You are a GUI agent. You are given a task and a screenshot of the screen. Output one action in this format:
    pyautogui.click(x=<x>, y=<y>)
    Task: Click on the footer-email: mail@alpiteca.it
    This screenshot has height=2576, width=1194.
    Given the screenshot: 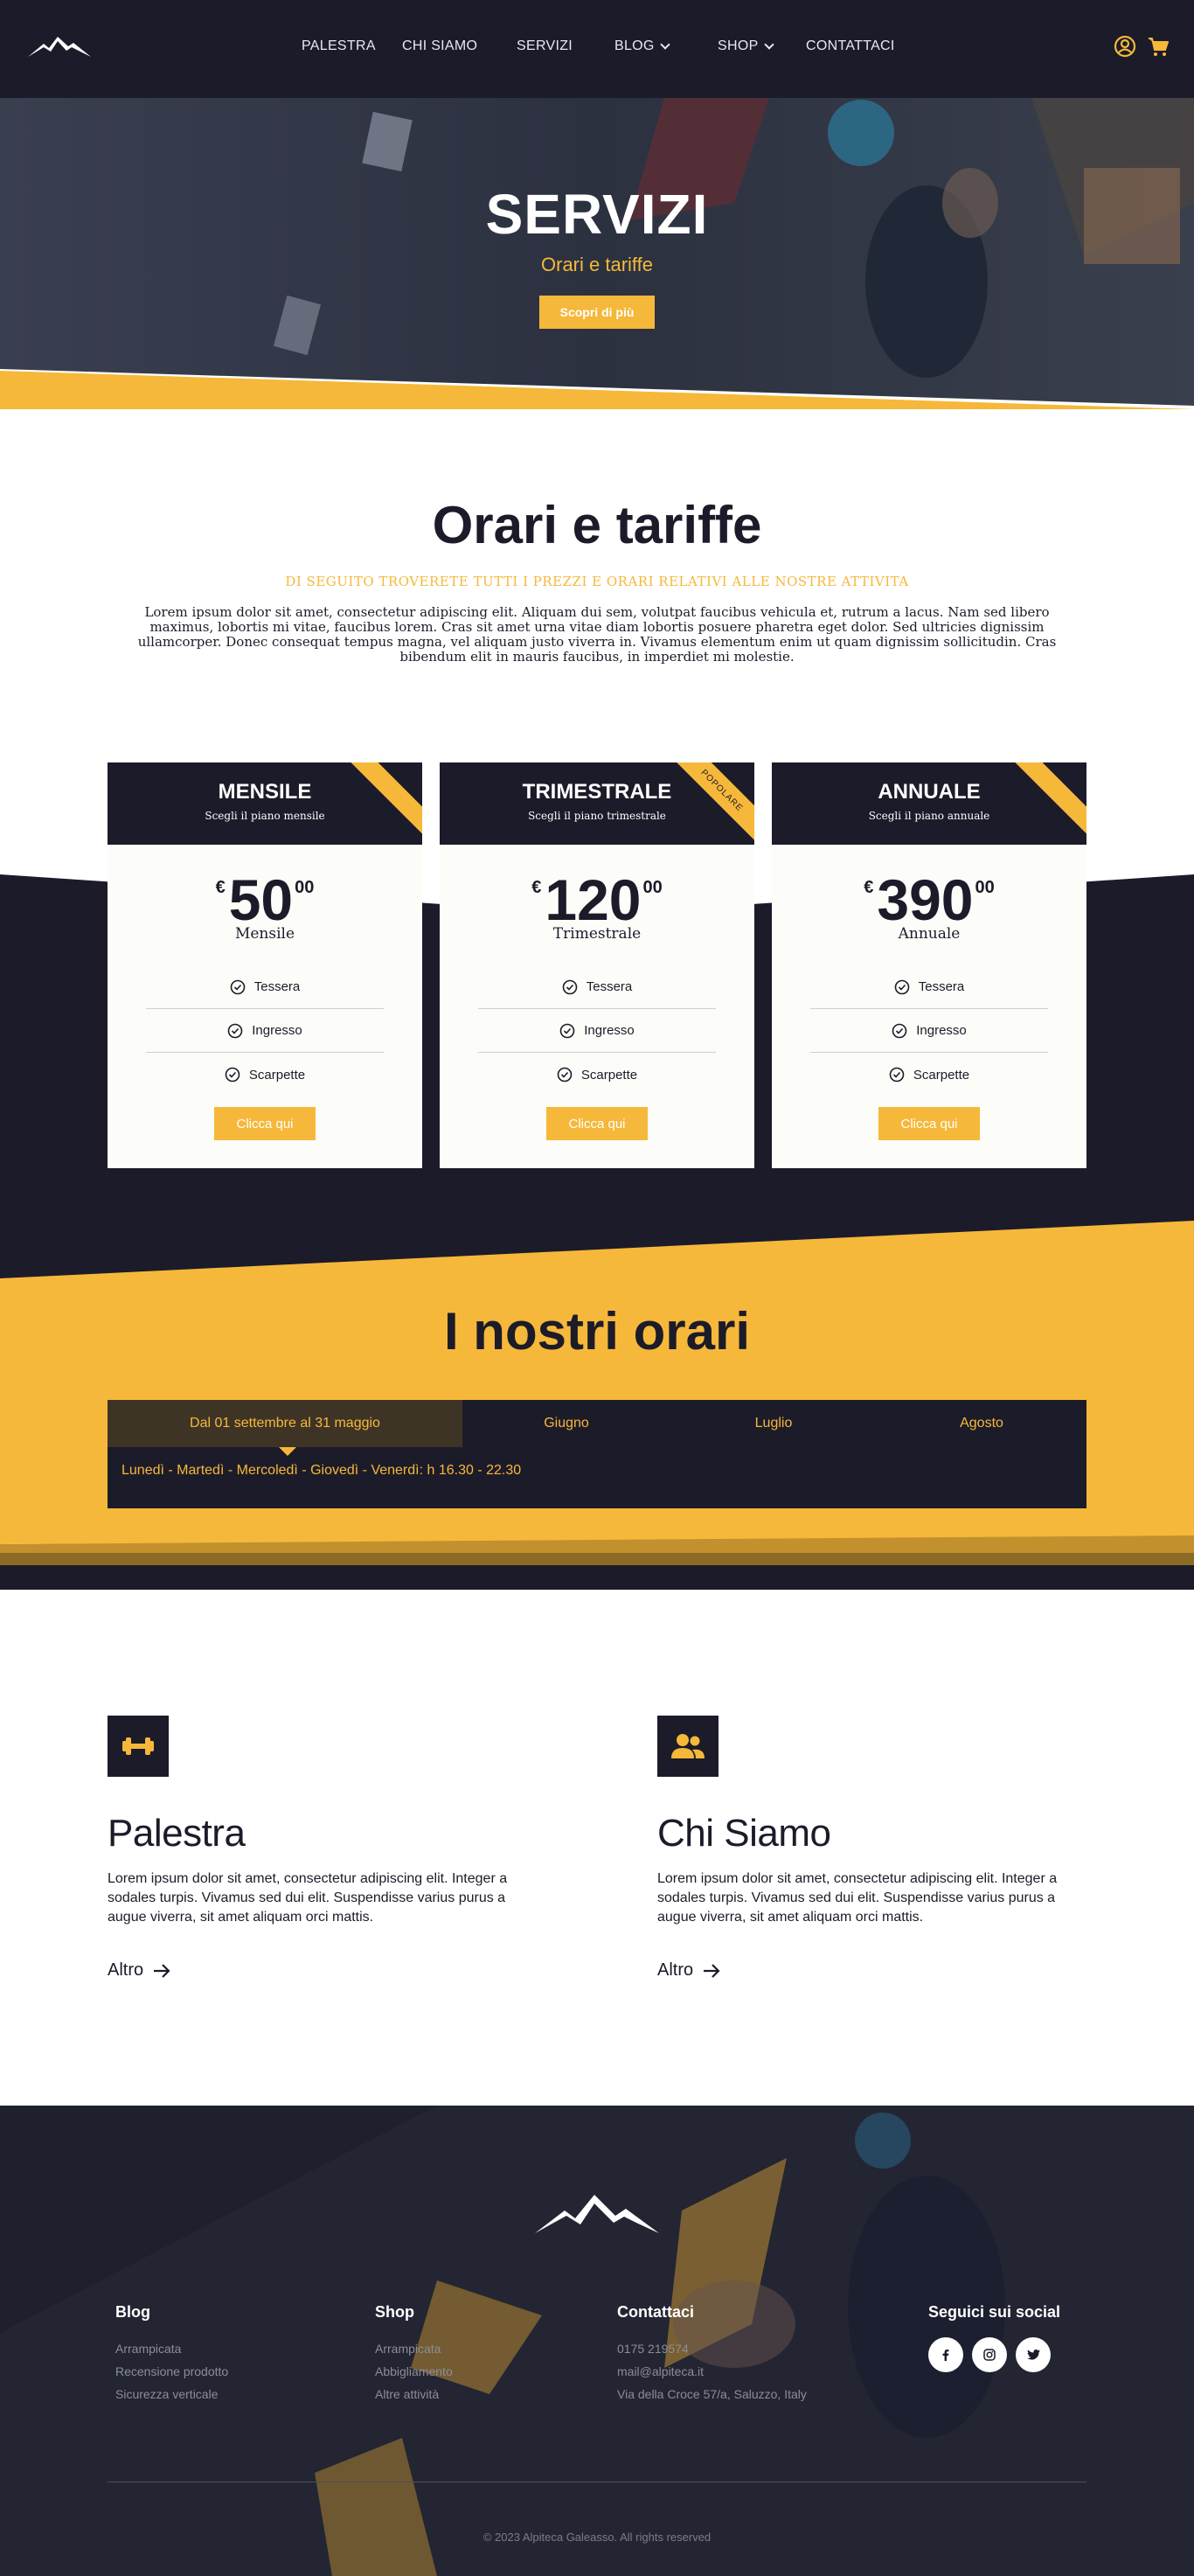 What is the action you would take?
    pyautogui.click(x=712, y=2371)
    